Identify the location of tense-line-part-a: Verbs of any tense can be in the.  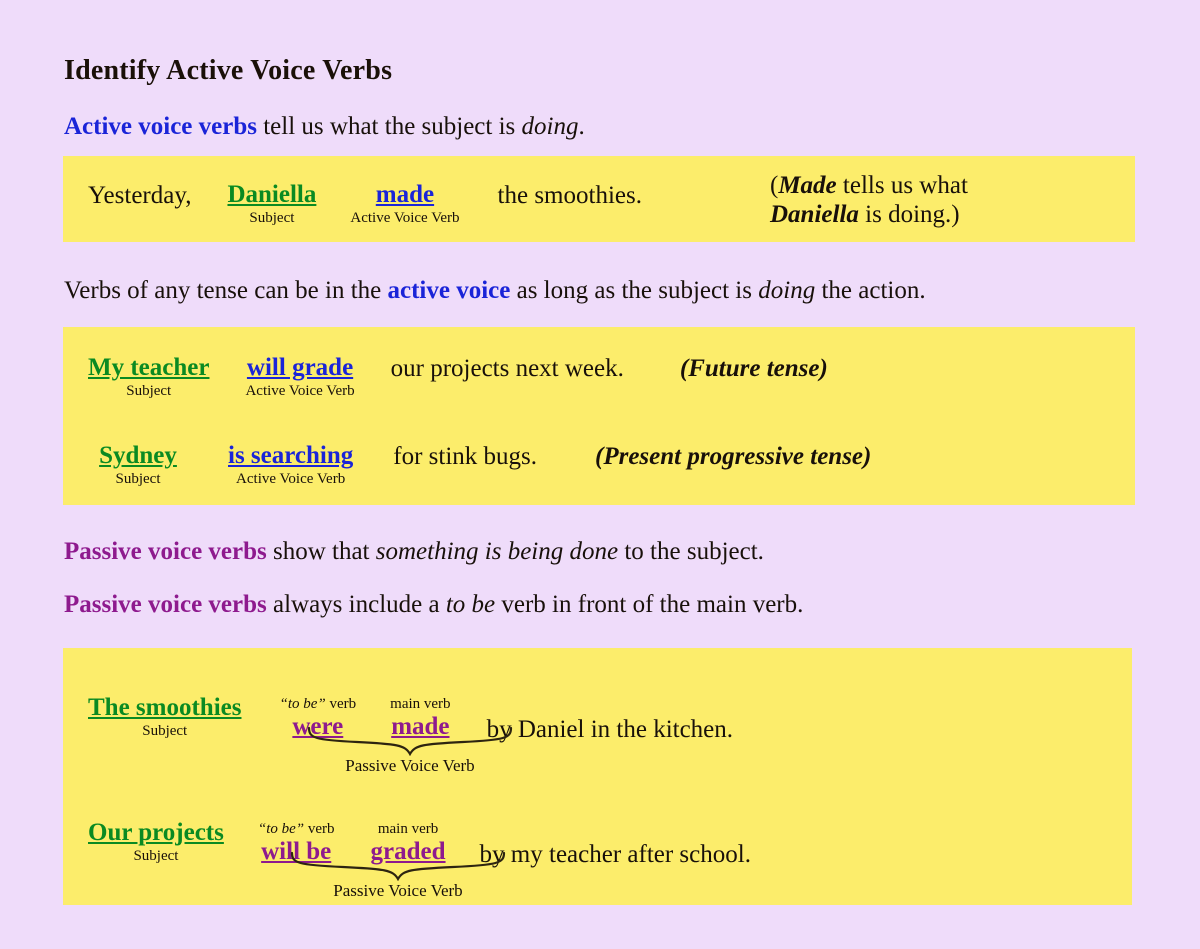
(226, 290).